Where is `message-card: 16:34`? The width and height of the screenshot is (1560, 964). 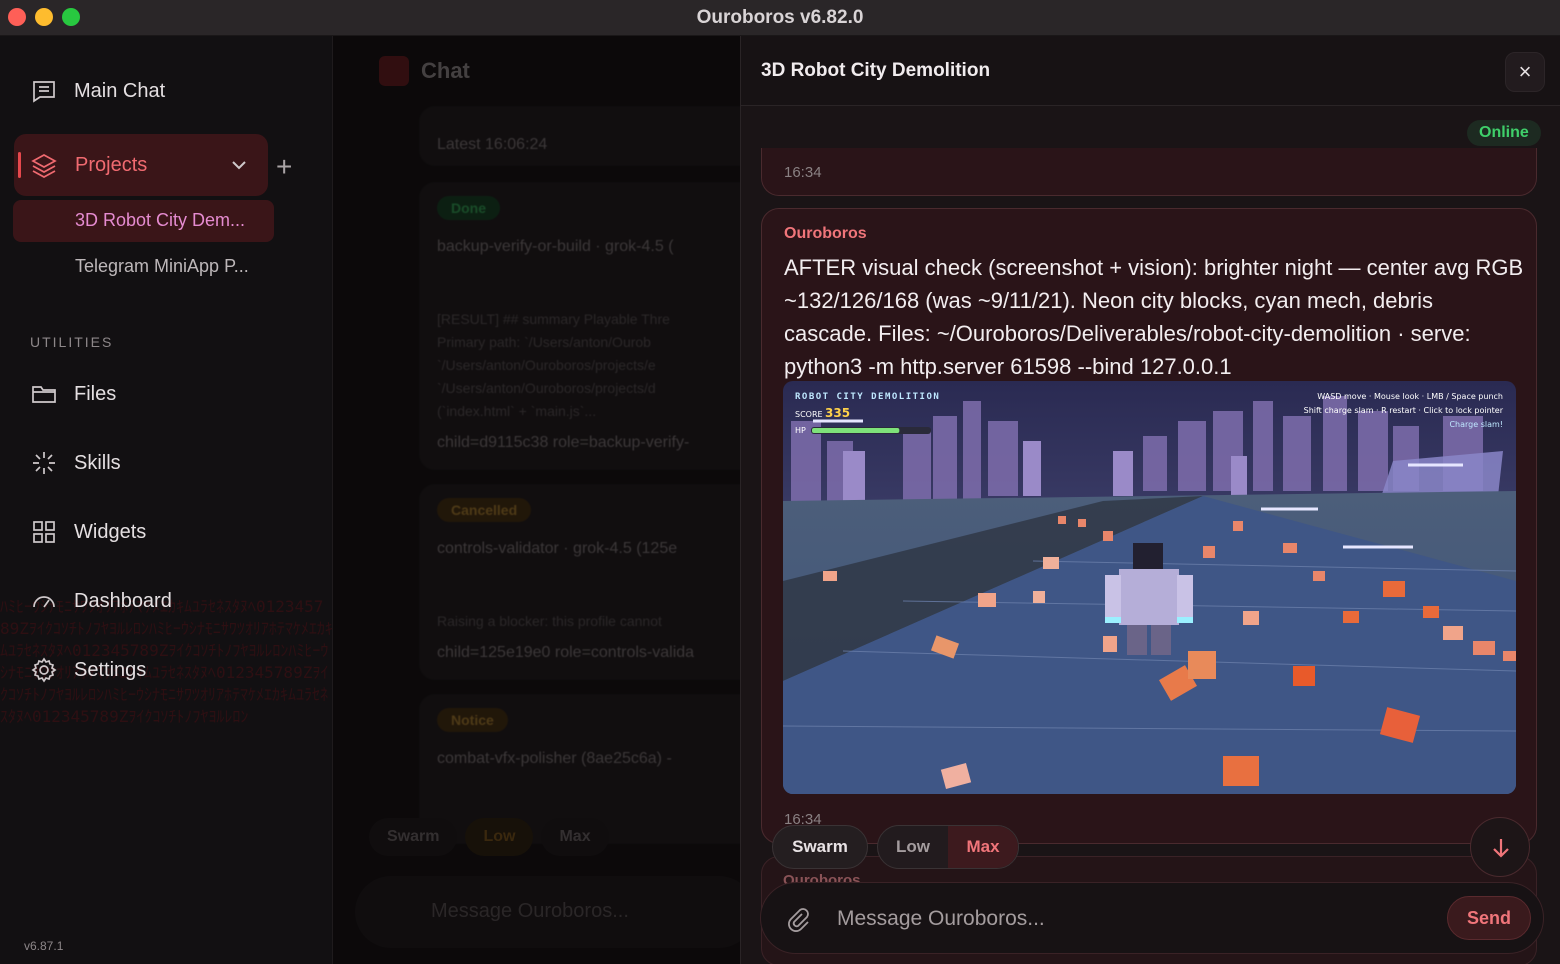 message-card: 16:34 is located at coordinates (1149, 172).